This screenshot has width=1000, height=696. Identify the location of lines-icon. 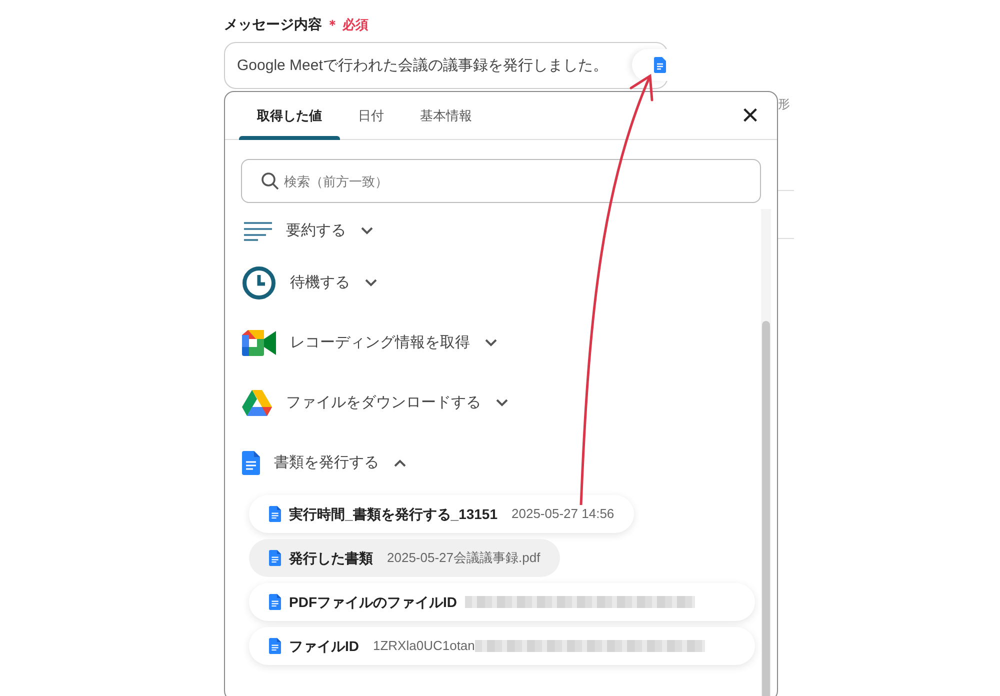
(257, 231).